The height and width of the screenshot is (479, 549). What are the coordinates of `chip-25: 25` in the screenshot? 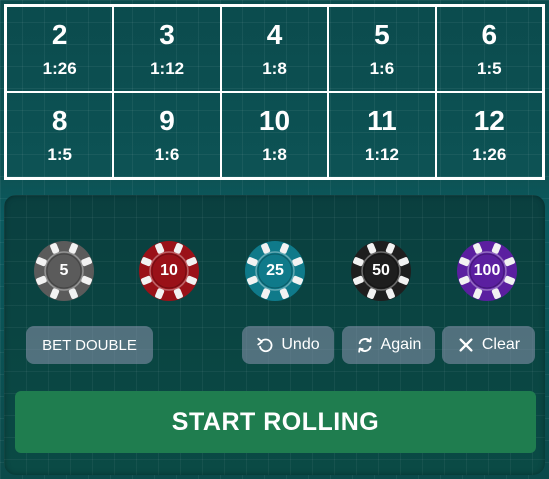 It's located at (275, 271).